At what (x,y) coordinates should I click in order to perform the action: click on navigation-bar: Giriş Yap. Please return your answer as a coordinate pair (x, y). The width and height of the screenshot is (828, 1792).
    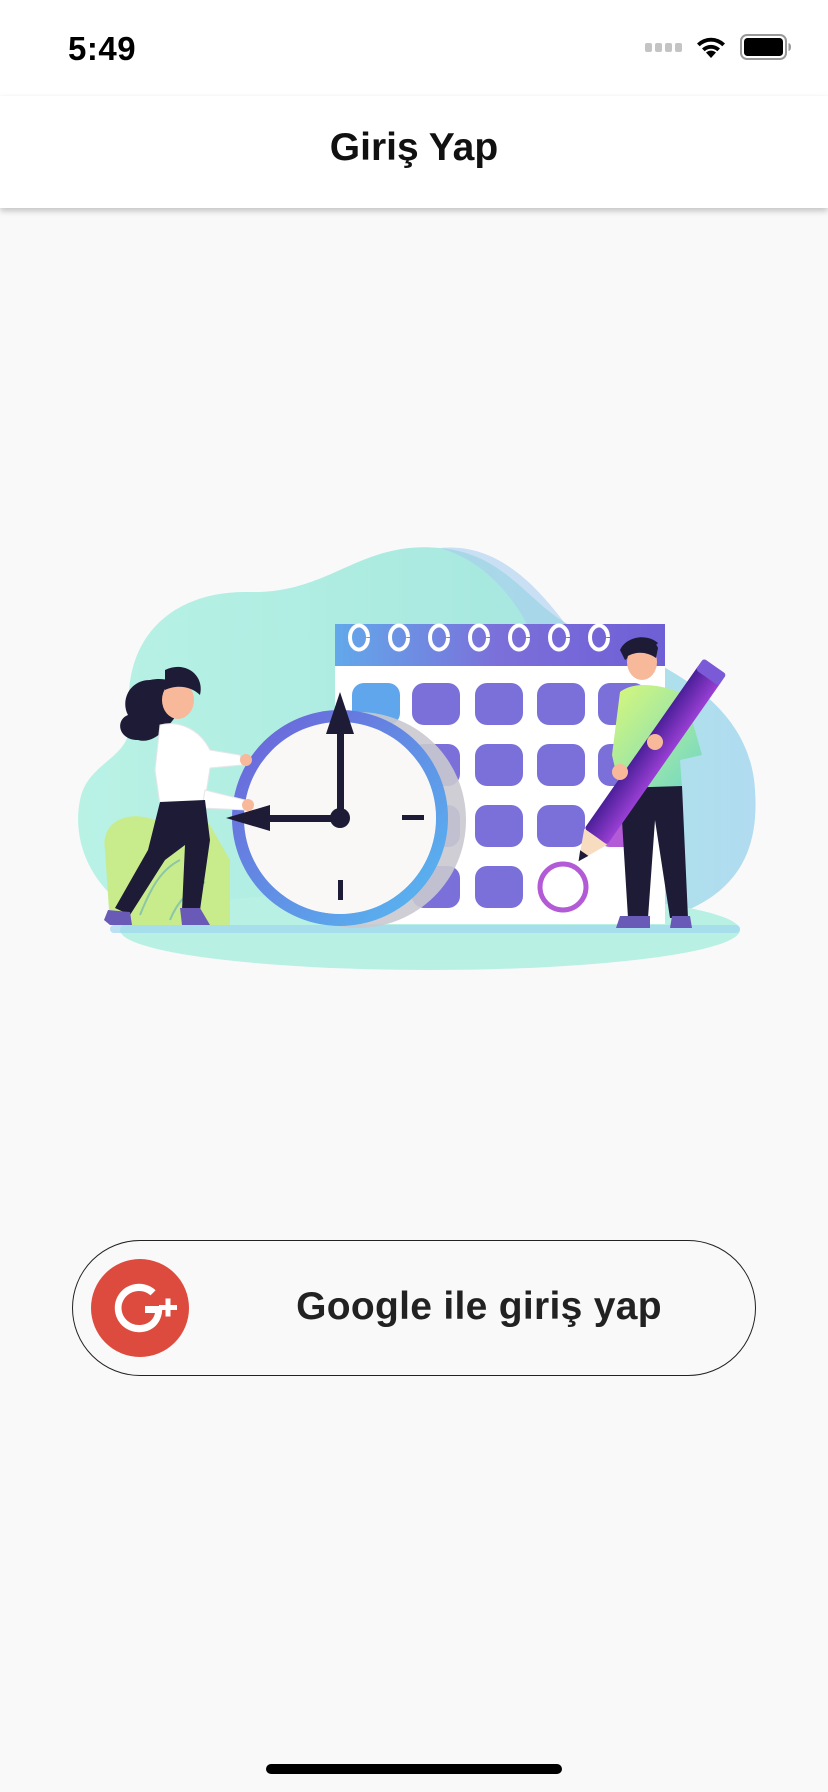
    Looking at the image, I should click on (414, 152).